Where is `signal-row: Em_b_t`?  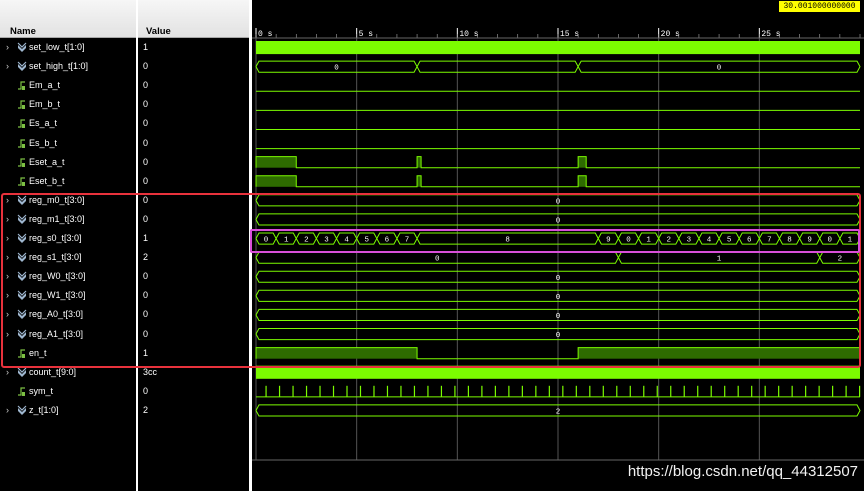 signal-row: Em_b_t is located at coordinates (68, 104).